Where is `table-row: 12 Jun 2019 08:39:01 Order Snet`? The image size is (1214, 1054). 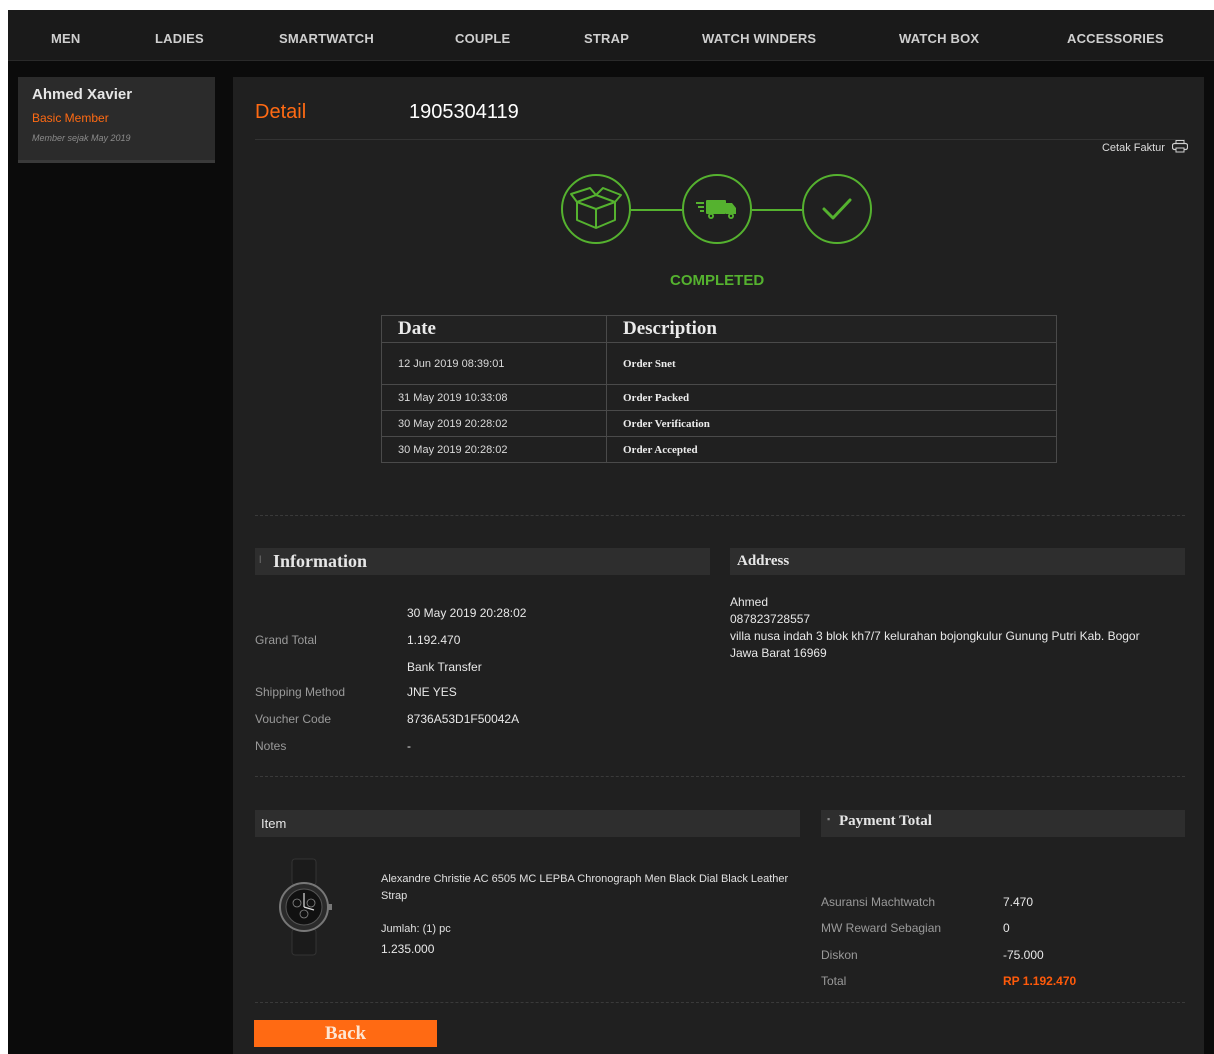 table-row: 12 Jun 2019 08:39:01 Order Snet is located at coordinates (719, 363).